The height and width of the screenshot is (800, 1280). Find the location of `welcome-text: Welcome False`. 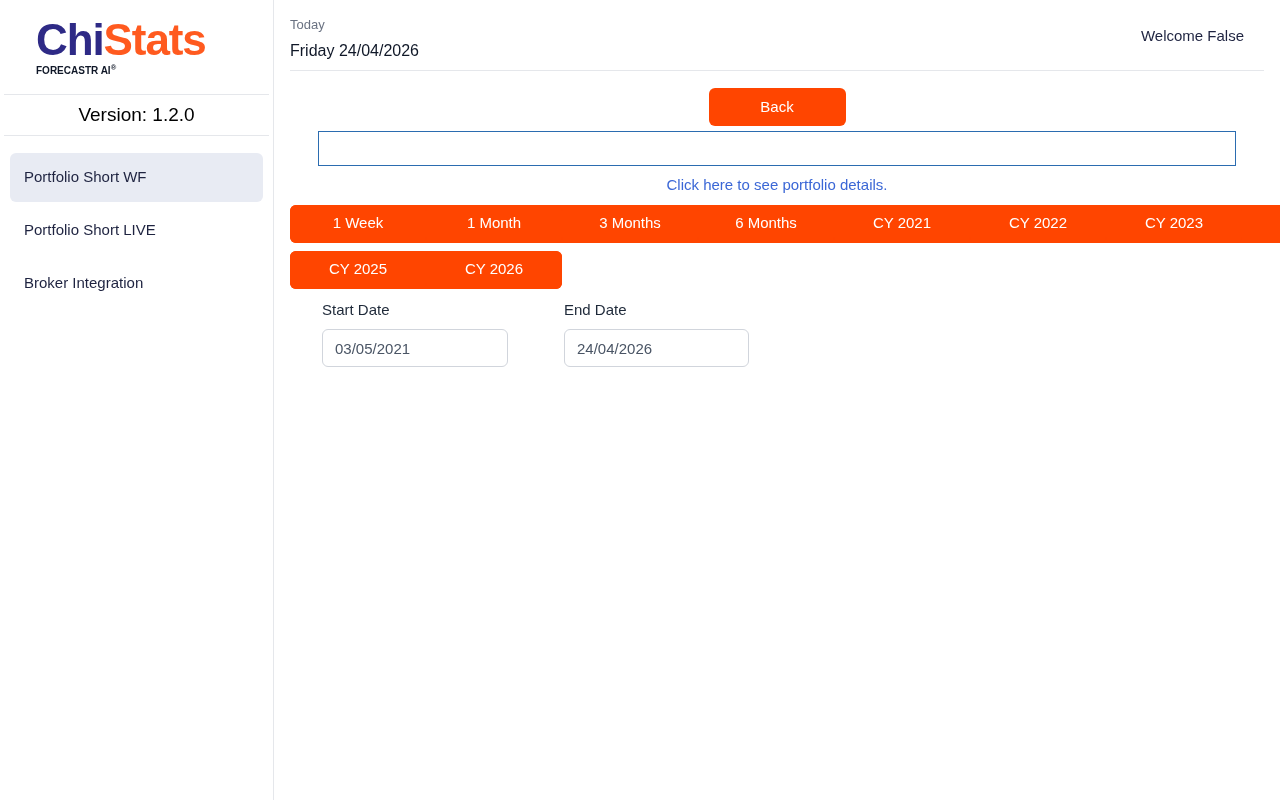

welcome-text: Welcome False is located at coordinates (1192, 36).